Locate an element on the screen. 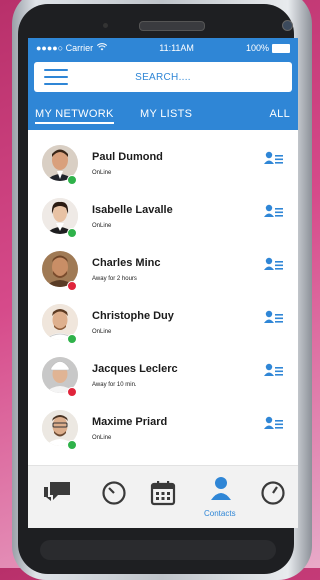  battery-indicator: 100% is located at coordinates (267, 48).